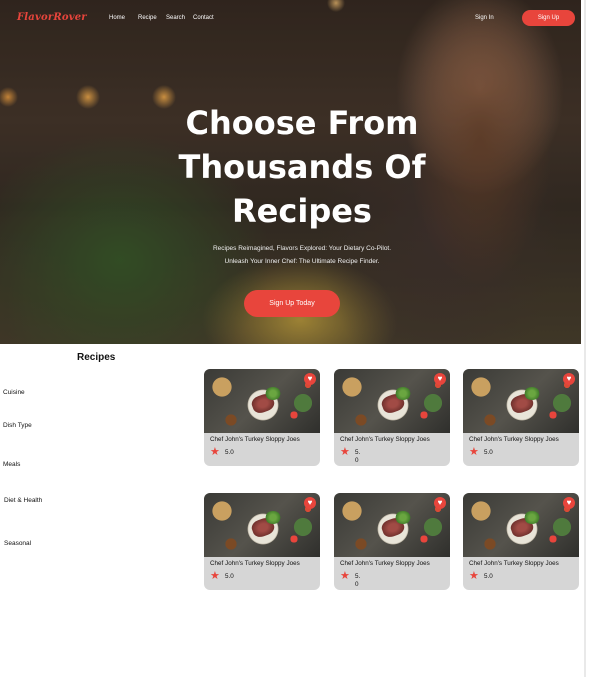  What do you see at coordinates (52, 17) in the screenshot?
I see `brand-logo: FlavorRover` at bounding box center [52, 17].